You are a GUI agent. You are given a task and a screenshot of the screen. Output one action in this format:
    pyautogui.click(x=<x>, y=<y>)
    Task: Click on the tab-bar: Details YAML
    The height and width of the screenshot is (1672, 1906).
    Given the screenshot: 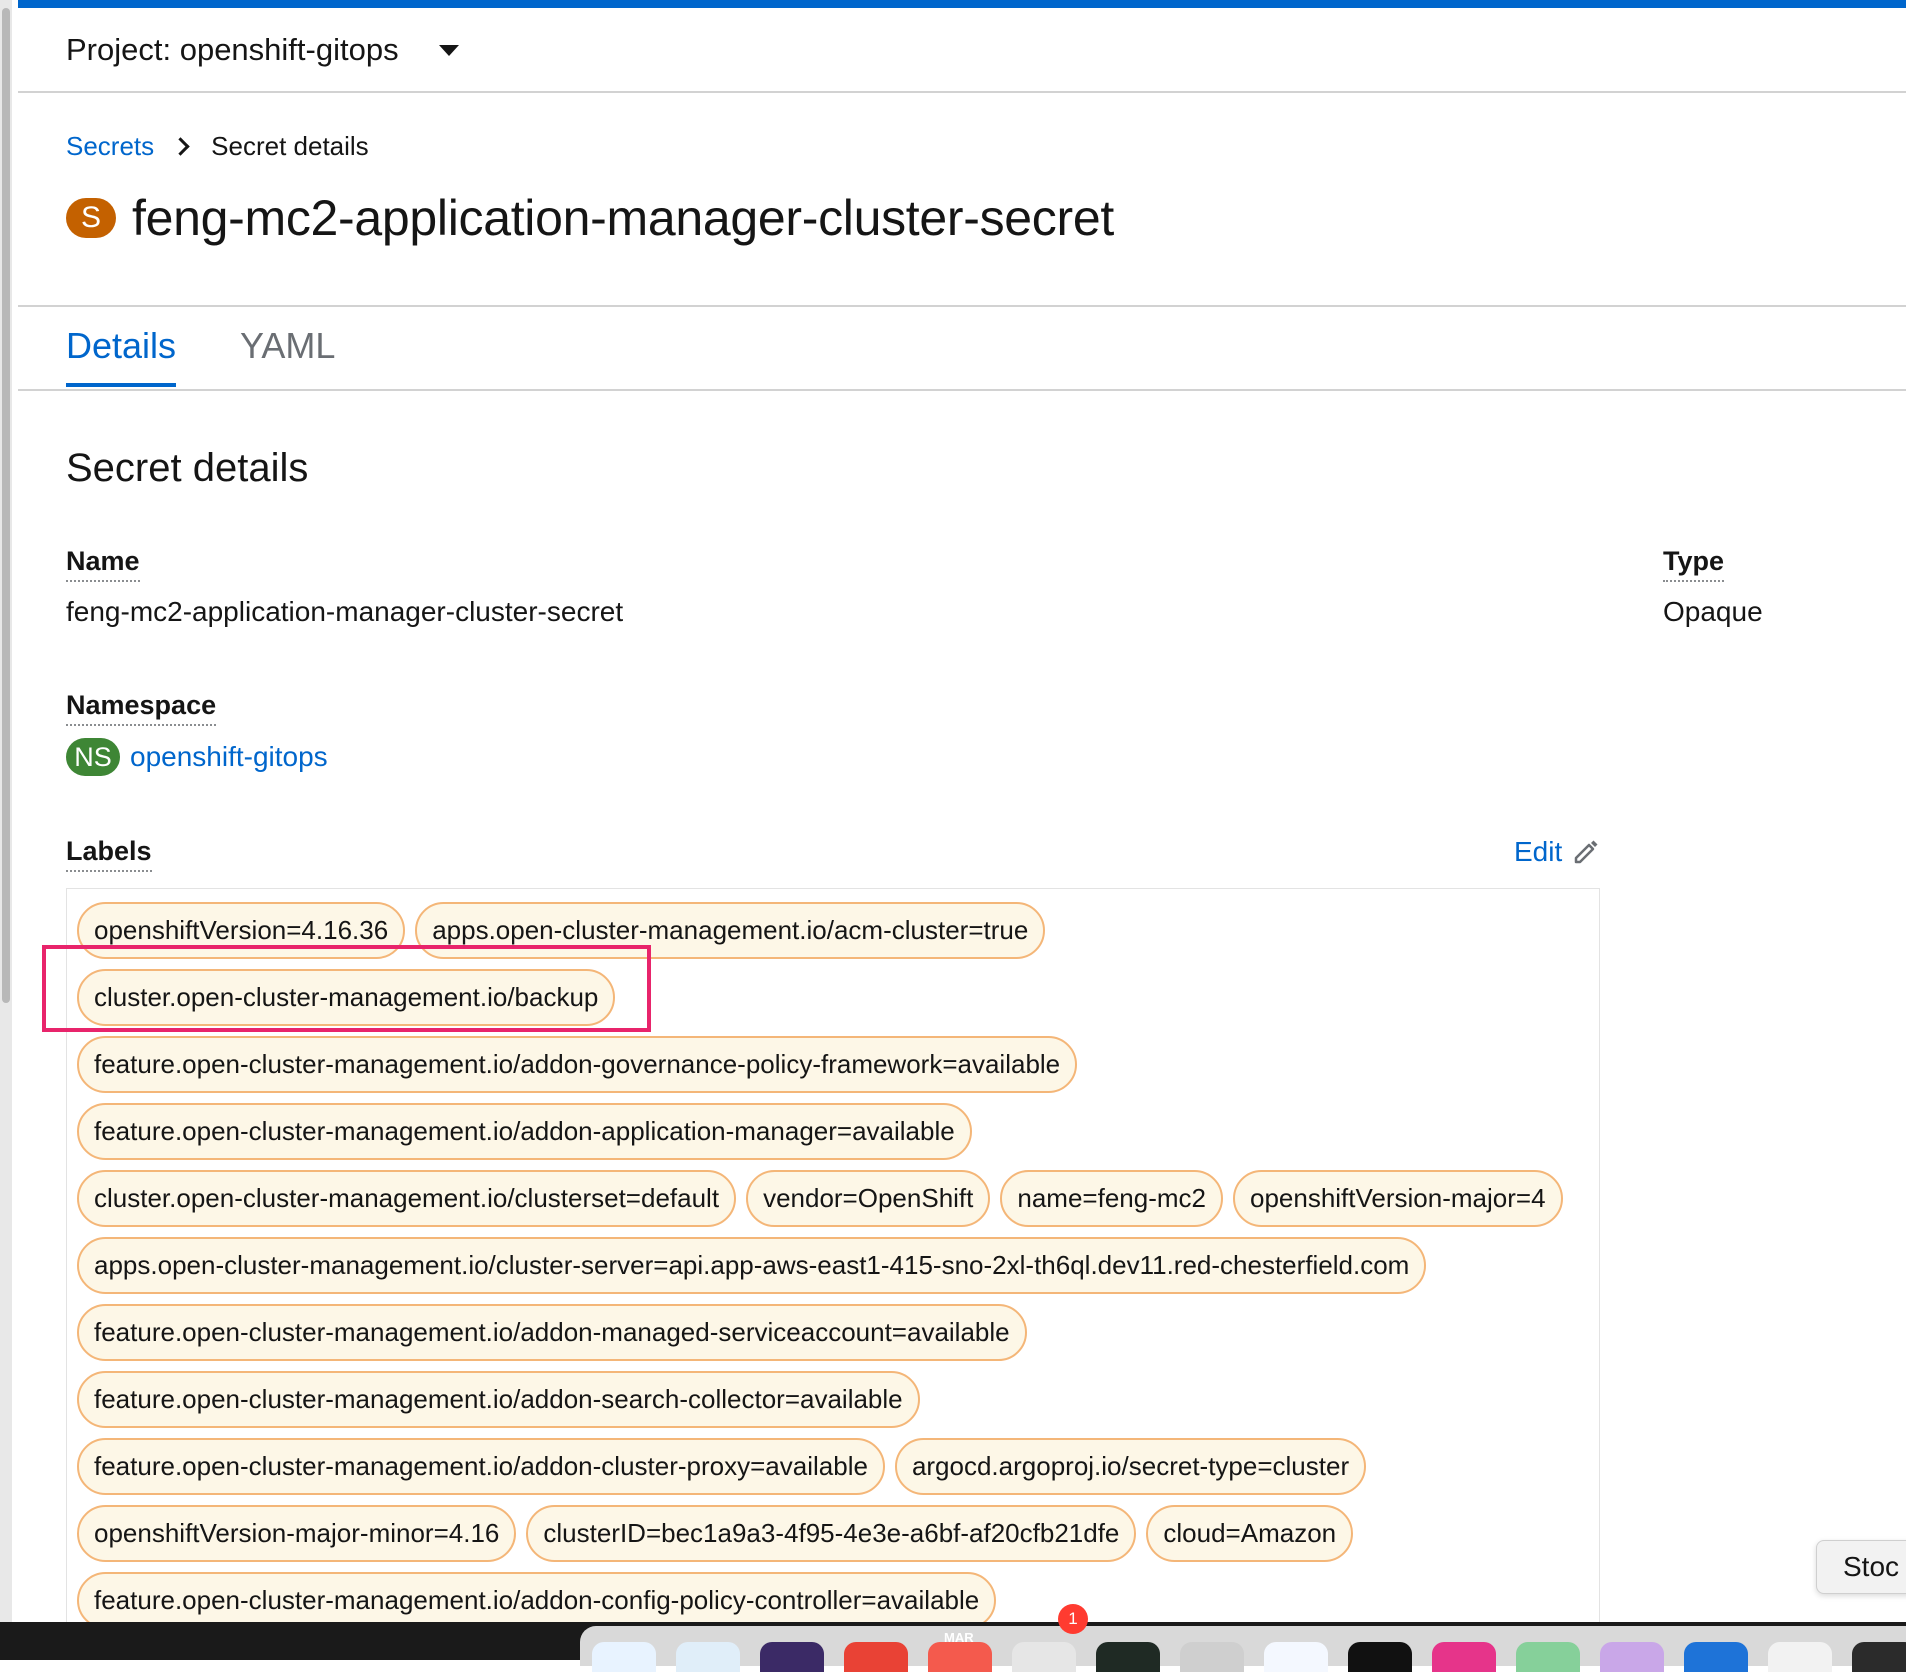 What is the action you would take?
    pyautogui.click(x=962, y=349)
    